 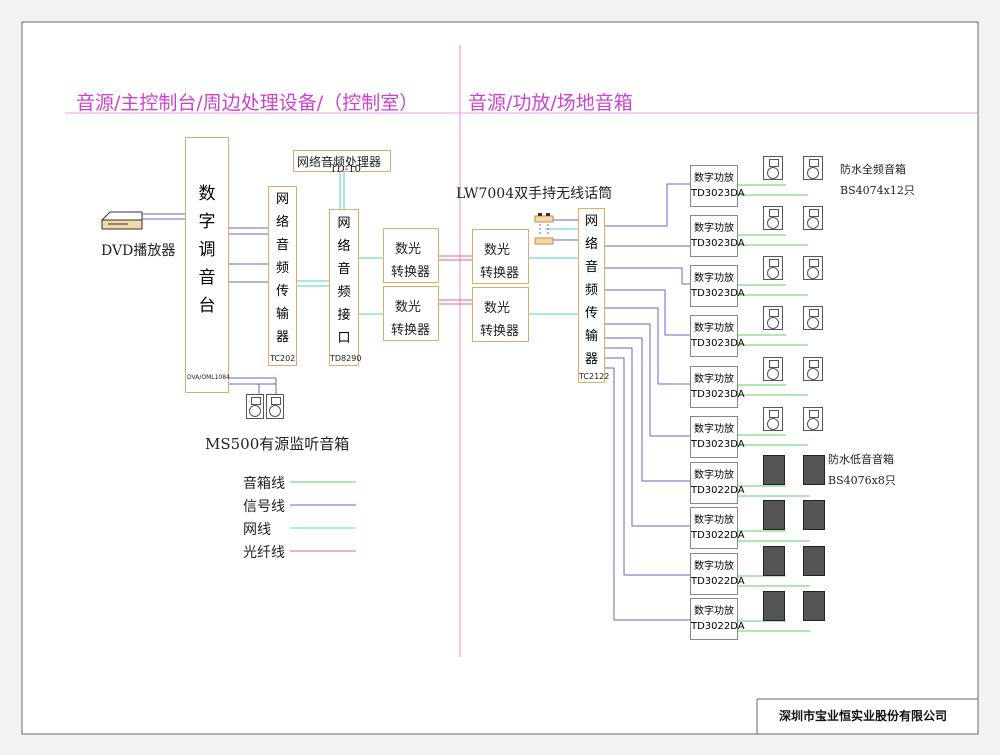 What do you see at coordinates (138, 251) in the screenshot?
I see `dvd-label: DVD播放器` at bounding box center [138, 251].